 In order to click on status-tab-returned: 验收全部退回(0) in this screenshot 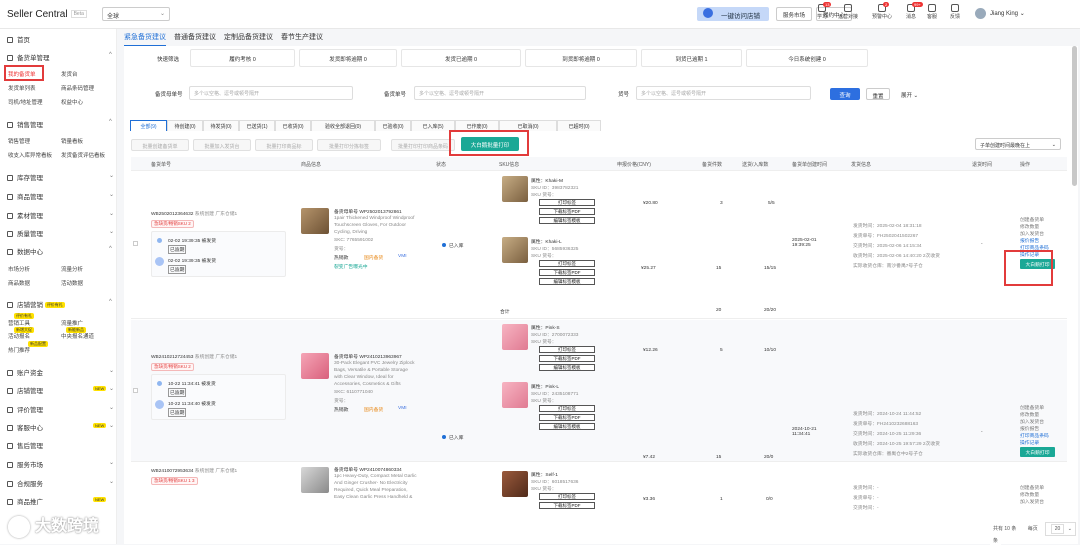, I will do `click(343, 125)`.